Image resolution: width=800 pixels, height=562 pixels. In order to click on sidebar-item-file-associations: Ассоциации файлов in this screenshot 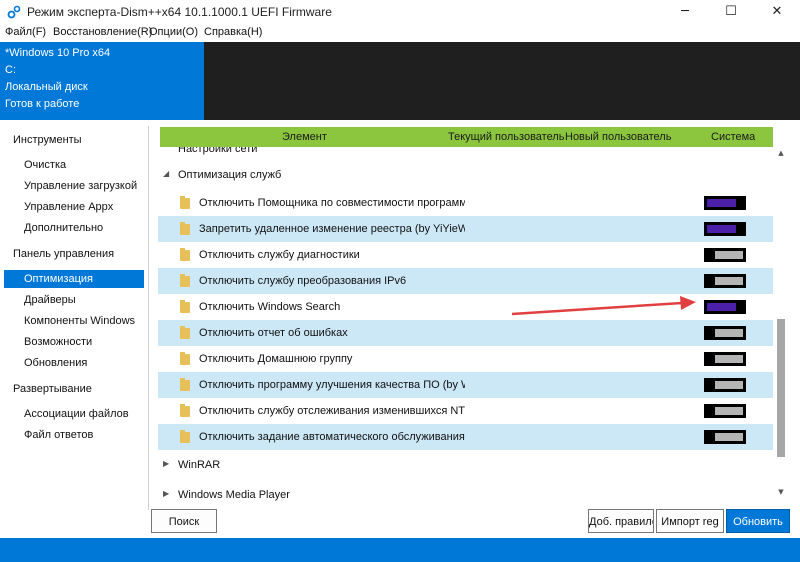, I will do `click(74, 414)`.